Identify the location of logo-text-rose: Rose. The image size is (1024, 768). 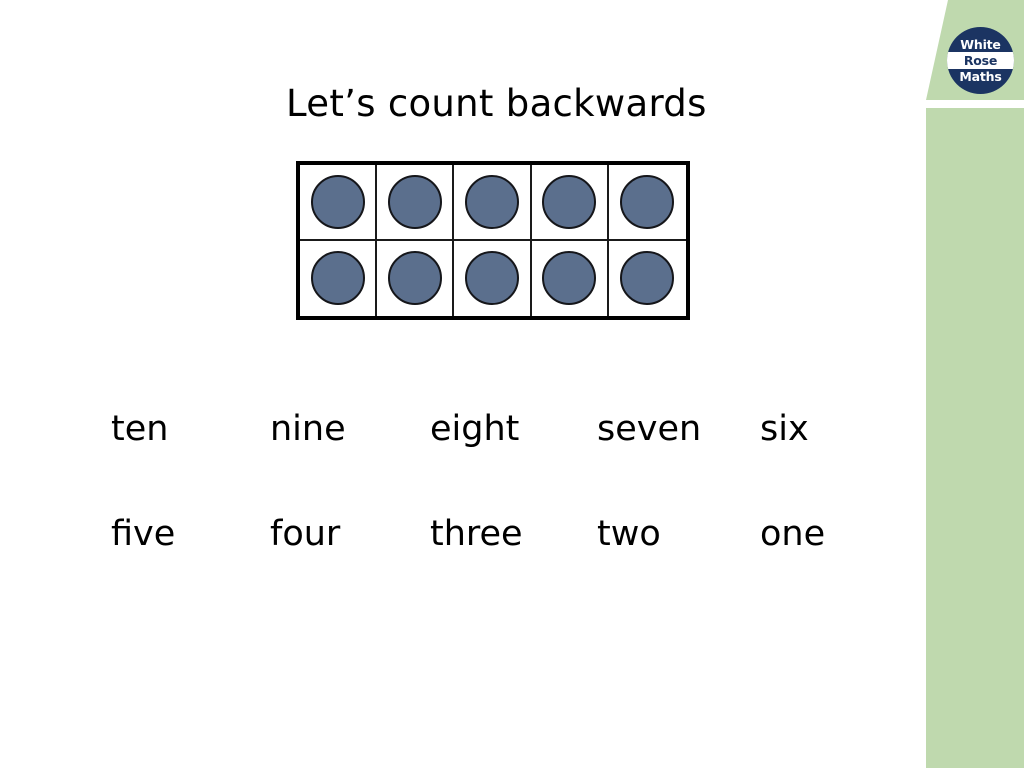
(980, 60).